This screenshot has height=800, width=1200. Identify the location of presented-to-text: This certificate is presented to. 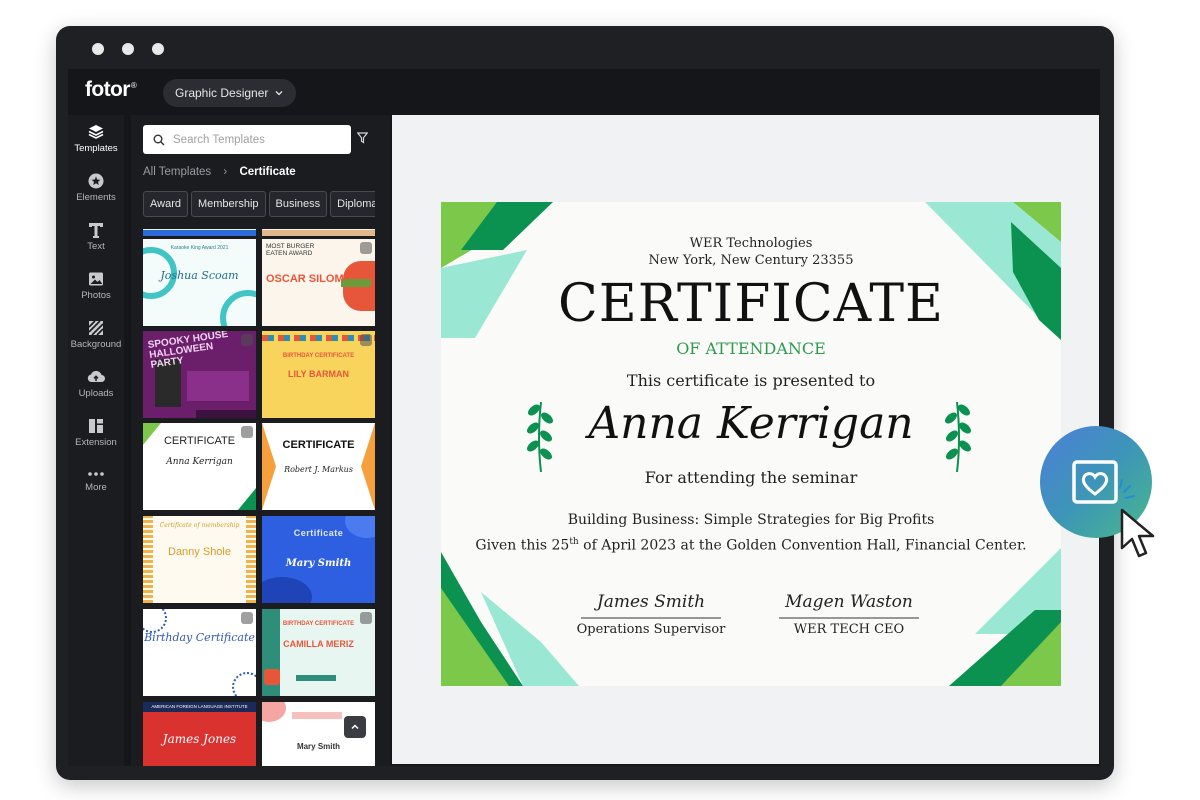
(751, 380).